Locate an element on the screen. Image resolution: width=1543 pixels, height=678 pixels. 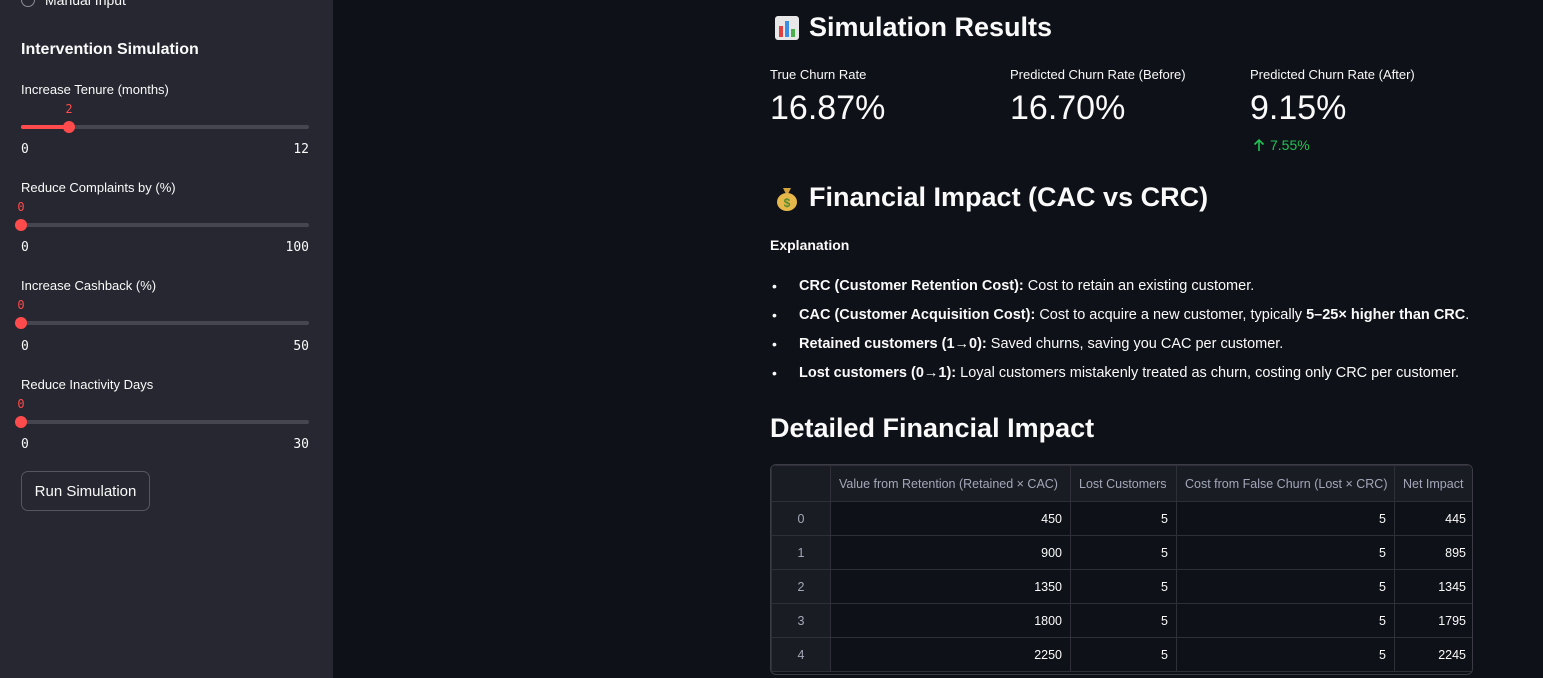
column-header: Value from Retention (Retained × CAC) is located at coordinates (950, 483).